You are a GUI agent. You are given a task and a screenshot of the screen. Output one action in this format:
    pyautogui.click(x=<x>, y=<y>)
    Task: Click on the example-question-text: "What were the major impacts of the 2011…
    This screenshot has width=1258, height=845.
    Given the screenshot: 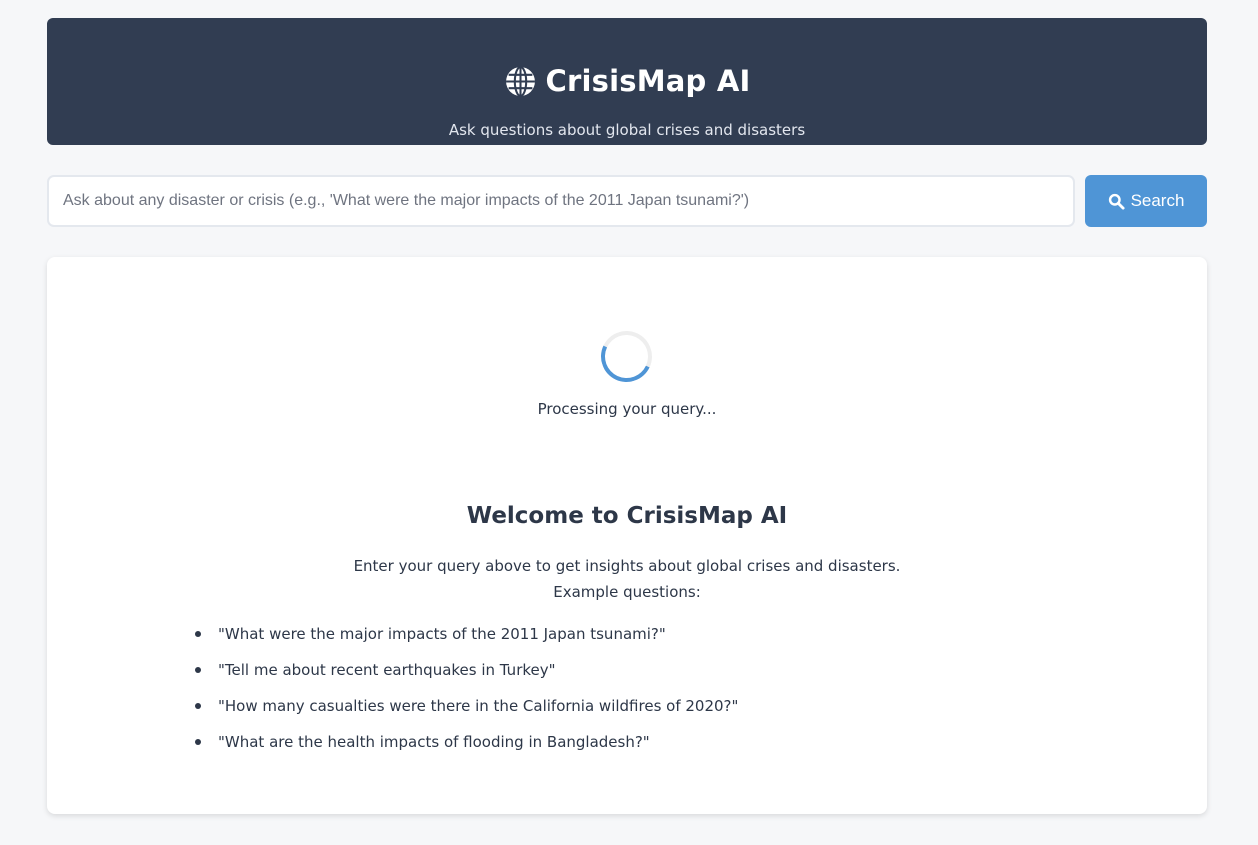 What is the action you would take?
    pyautogui.click(x=442, y=634)
    